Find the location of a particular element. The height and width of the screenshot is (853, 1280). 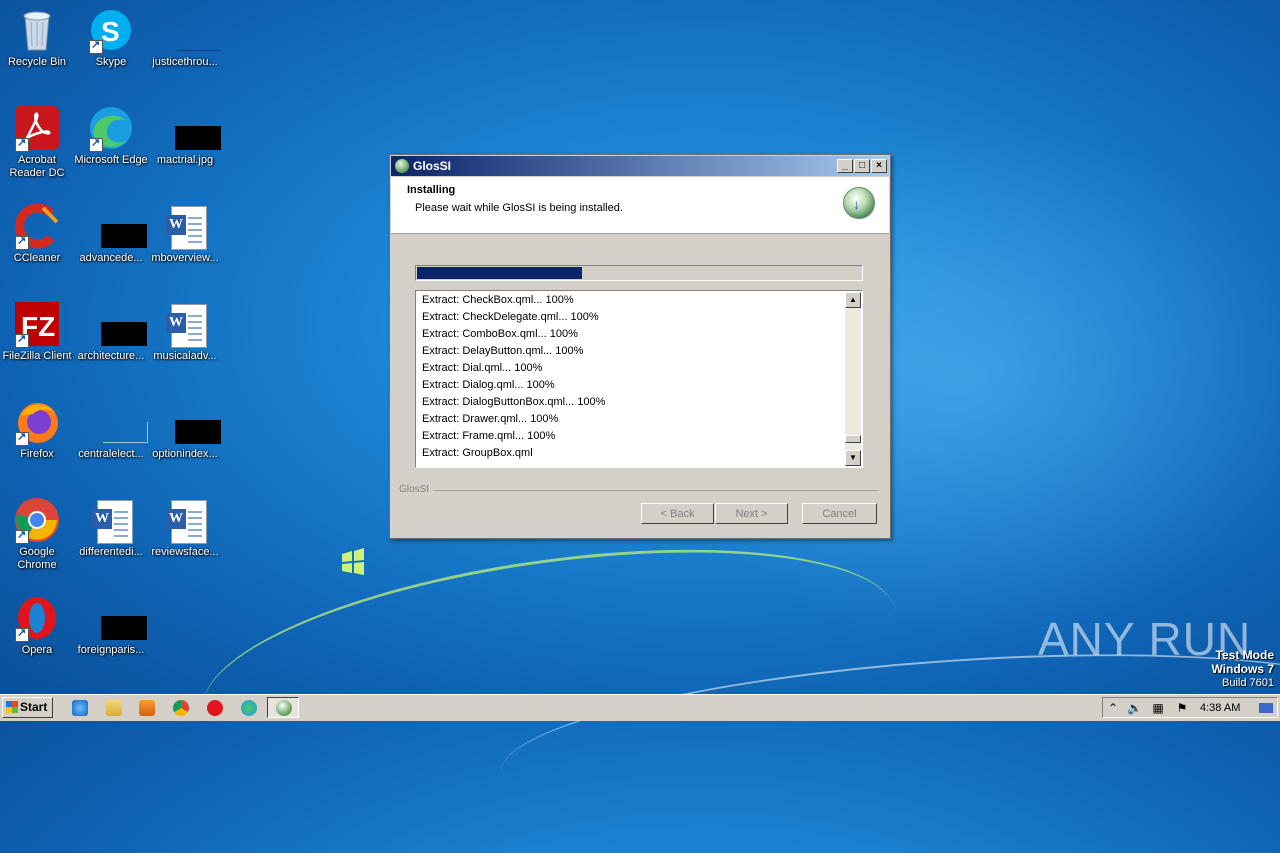

show-hidden-icons-icon: ⌃ is located at coordinates (1113, 708).